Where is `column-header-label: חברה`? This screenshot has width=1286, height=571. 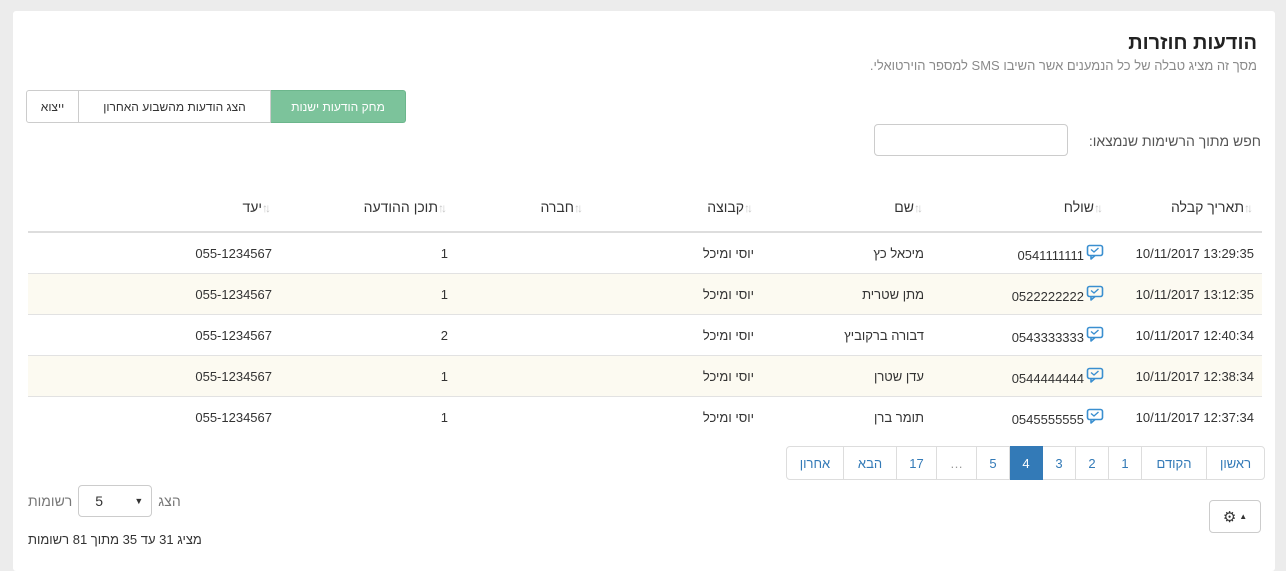 column-header-label: חברה is located at coordinates (557, 207).